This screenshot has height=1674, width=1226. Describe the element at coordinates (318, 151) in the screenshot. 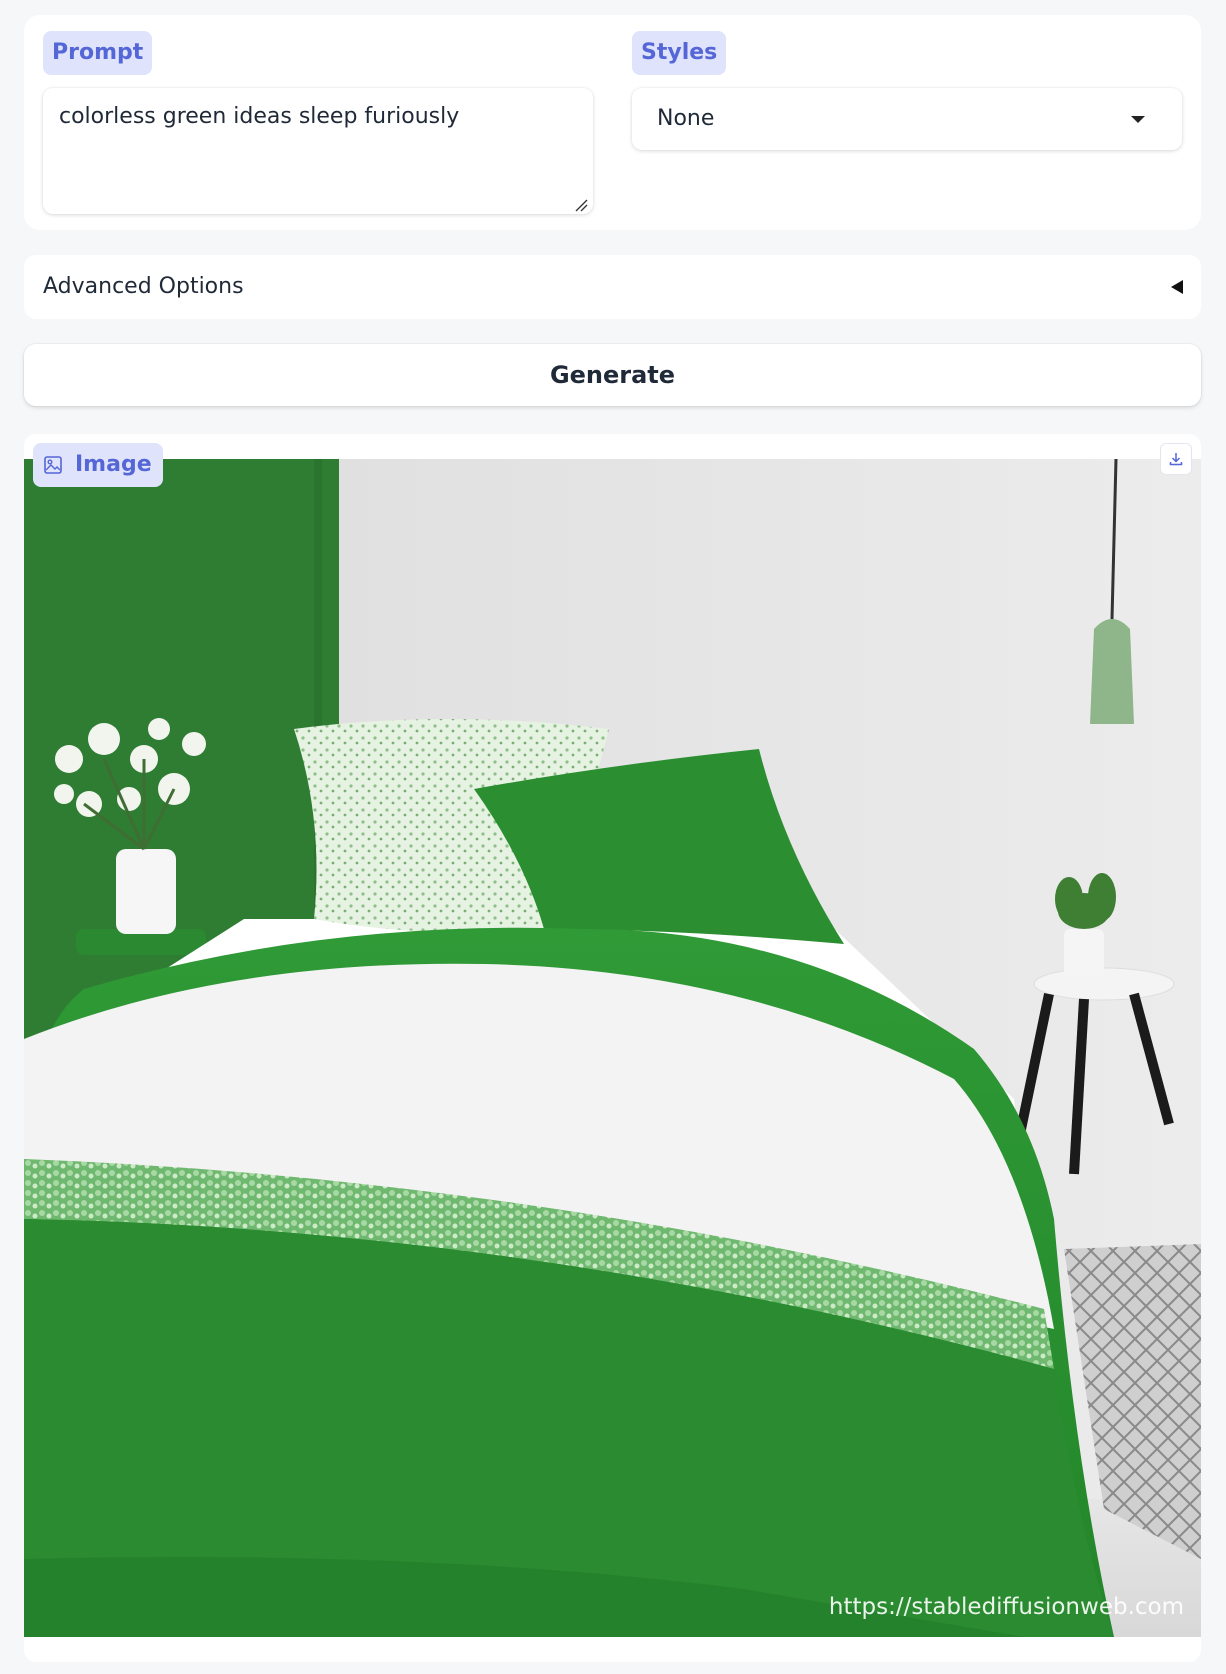

I see `prompt-input` at that location.